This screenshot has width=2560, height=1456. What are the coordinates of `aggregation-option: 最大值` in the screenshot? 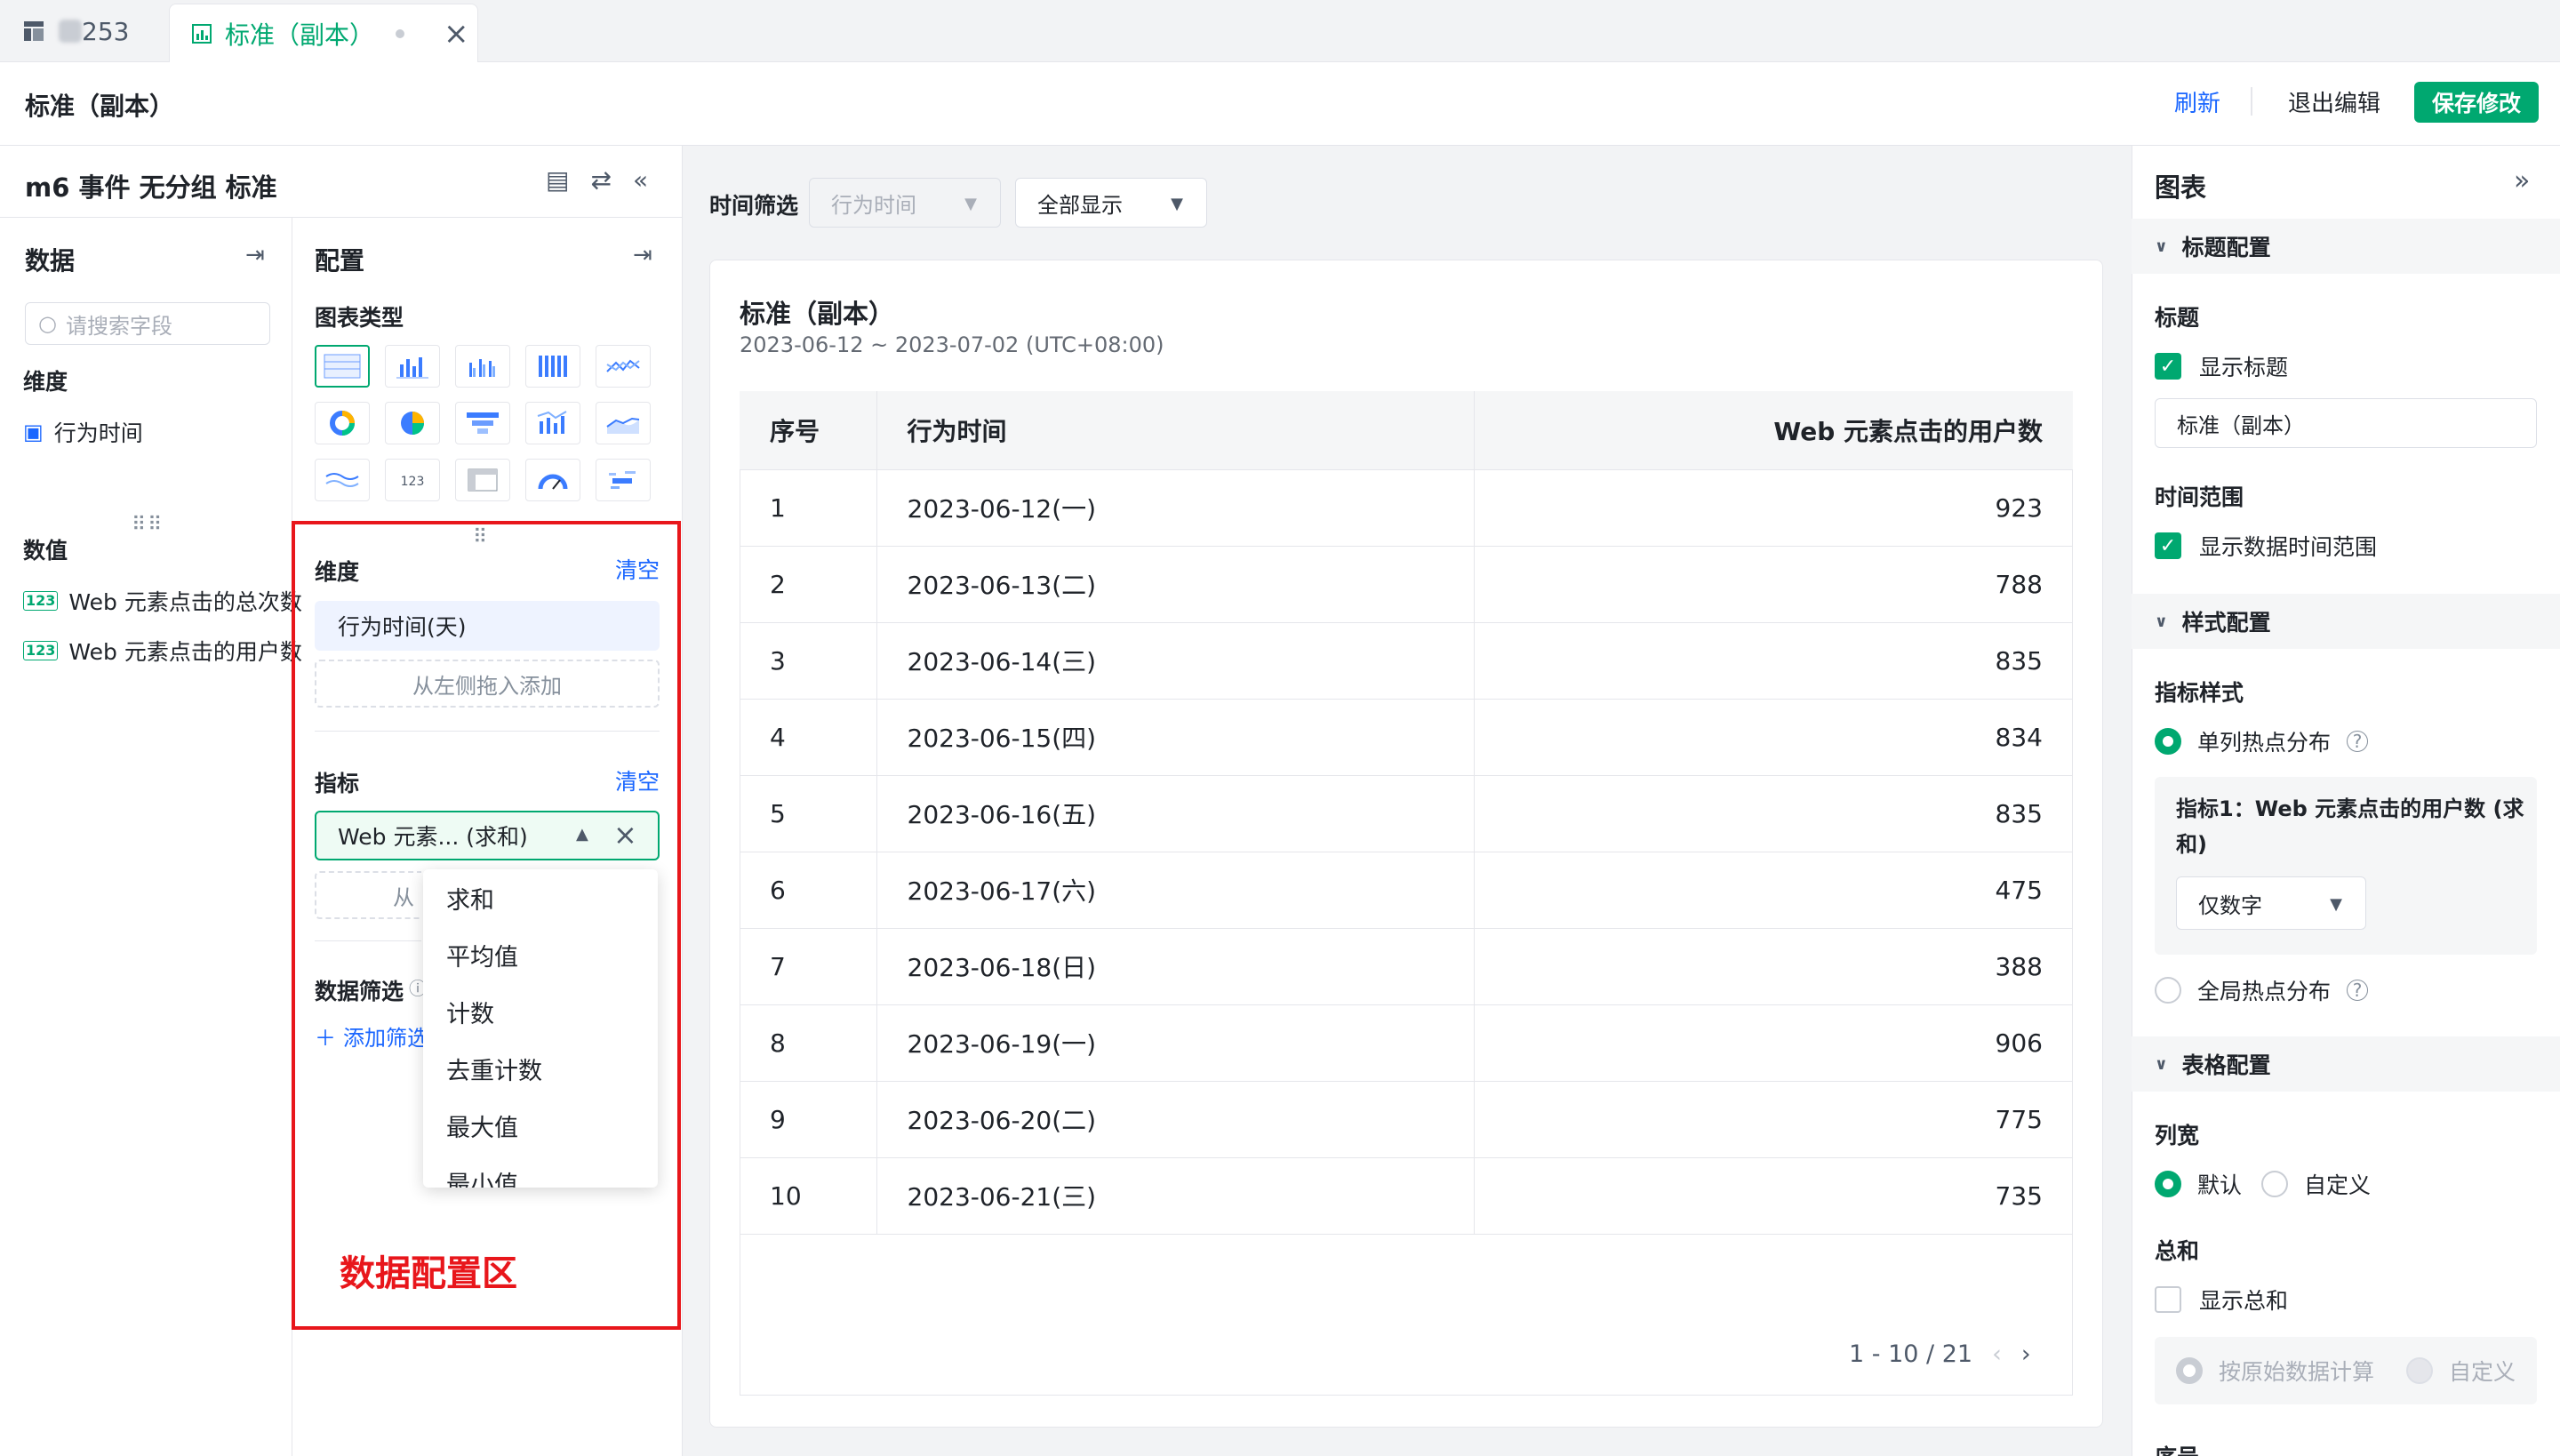 It's located at (540, 1125).